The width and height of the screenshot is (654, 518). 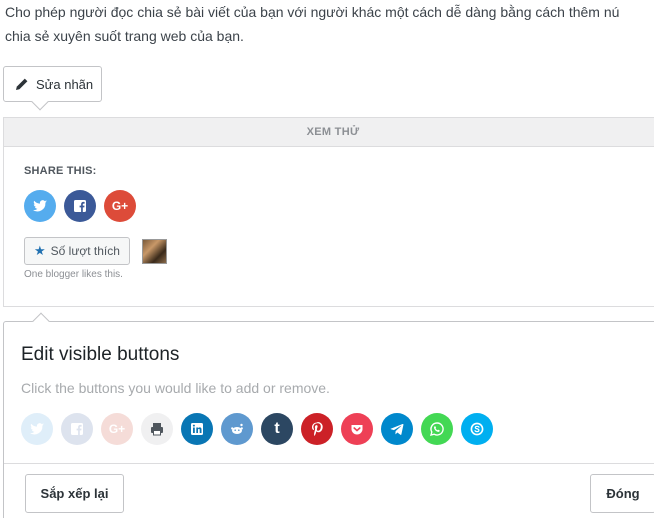 I want to click on like-button: ★ Số lượt thích, so click(x=77, y=251).